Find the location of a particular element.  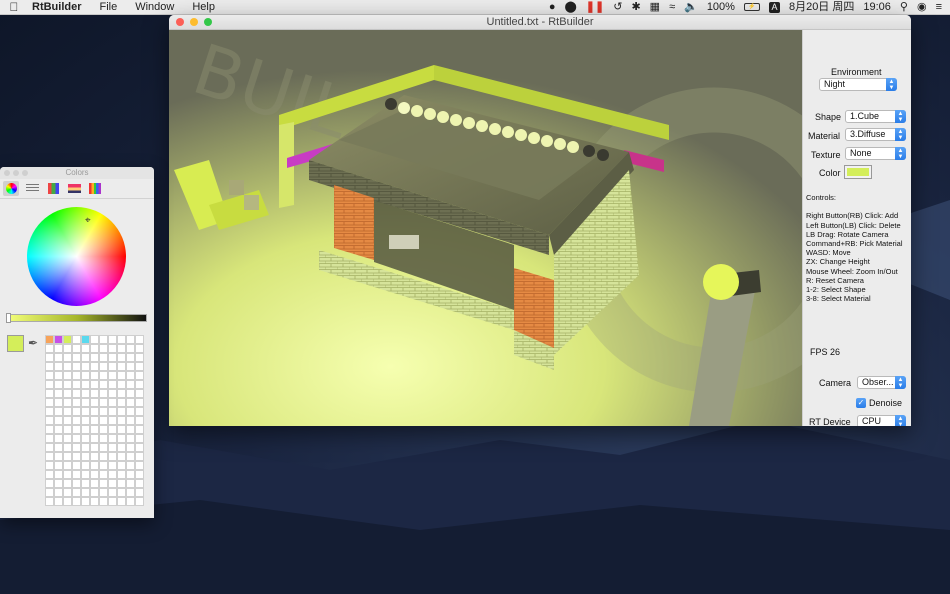

menu-help: Help is located at coordinates (203, 7).